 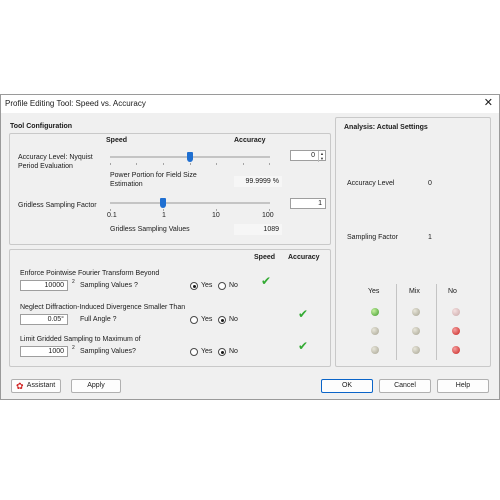 I want to click on gridded-exponent: 2, so click(x=73, y=348).